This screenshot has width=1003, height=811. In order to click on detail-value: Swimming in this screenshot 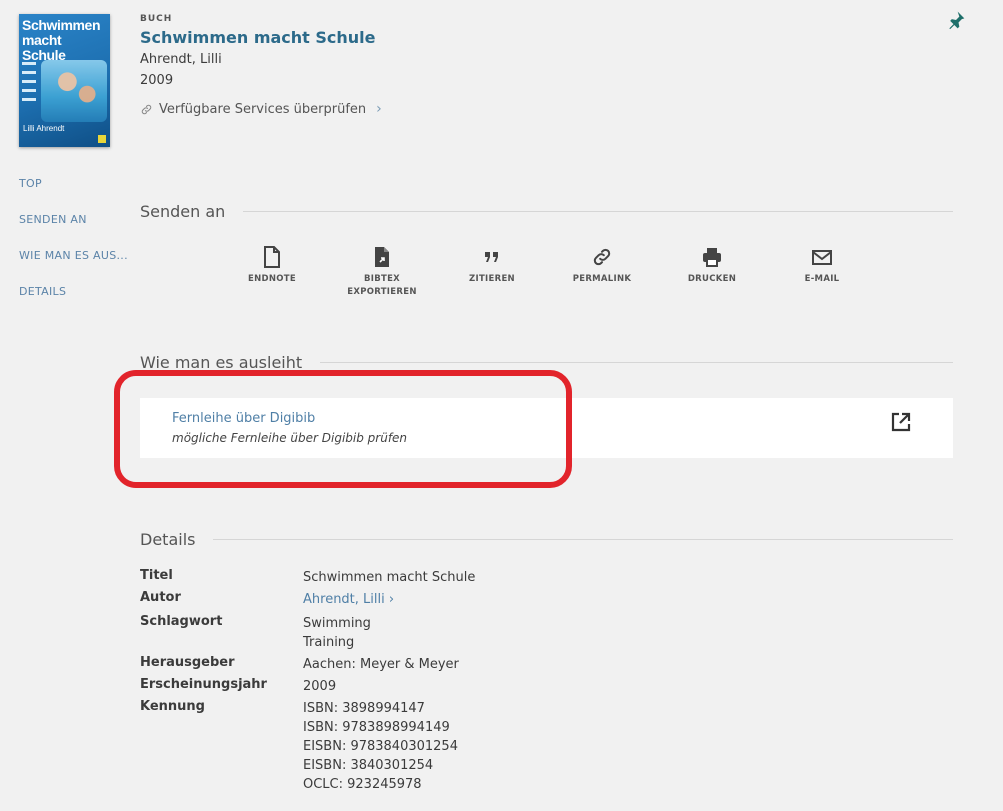, I will do `click(337, 623)`.